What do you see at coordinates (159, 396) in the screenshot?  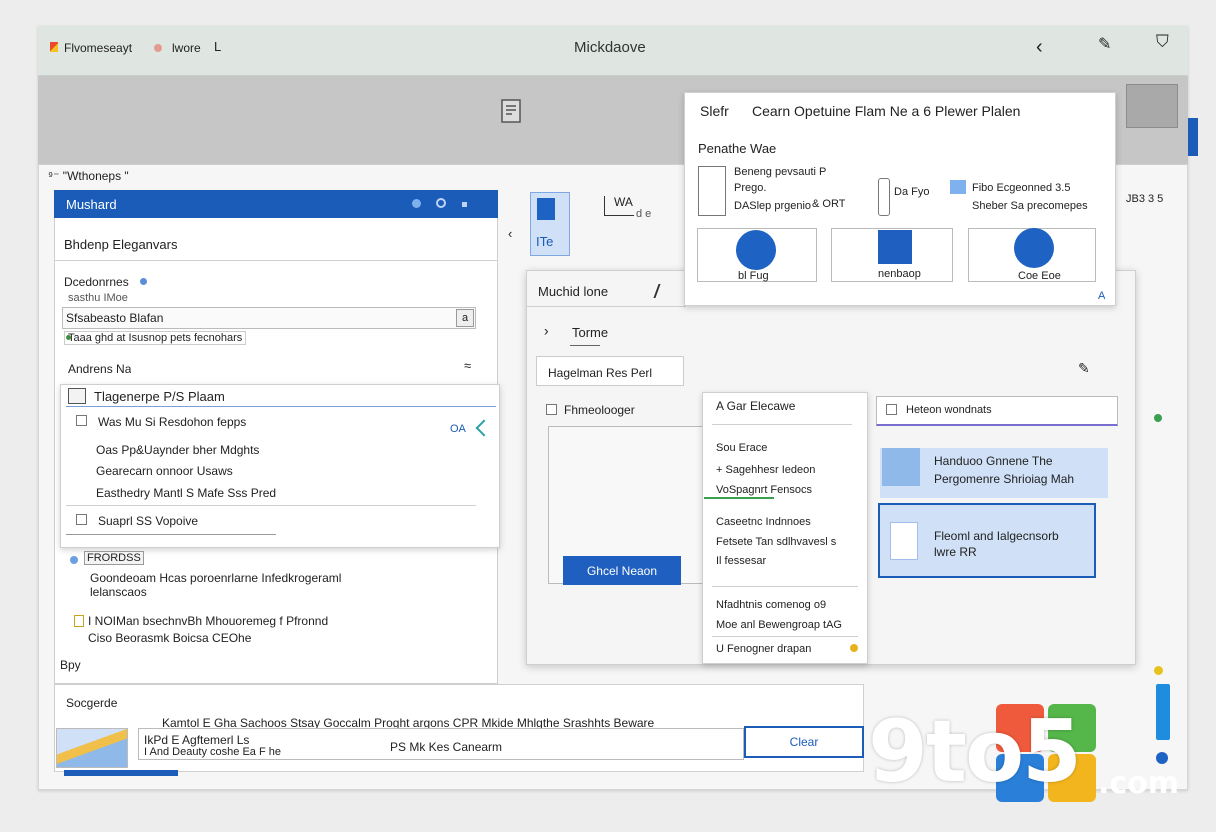 I see `list-card-title: Tlagenerpe P/S Plaam` at bounding box center [159, 396].